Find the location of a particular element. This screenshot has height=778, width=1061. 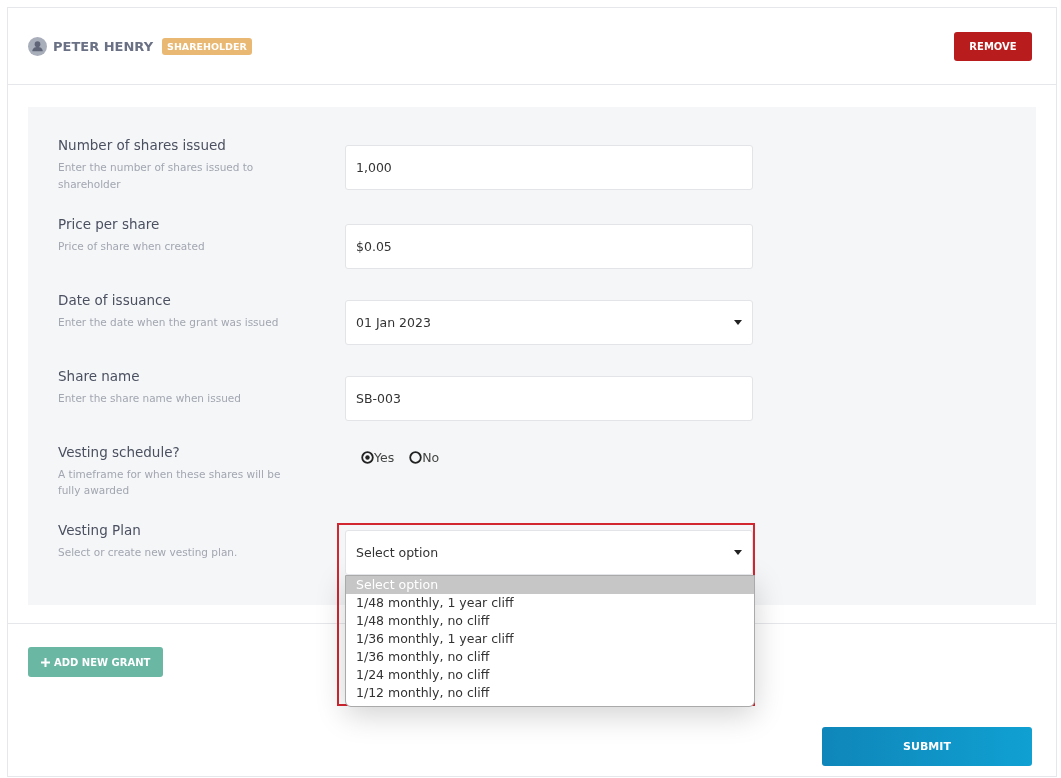

field-label: Price per share is located at coordinates (109, 223).